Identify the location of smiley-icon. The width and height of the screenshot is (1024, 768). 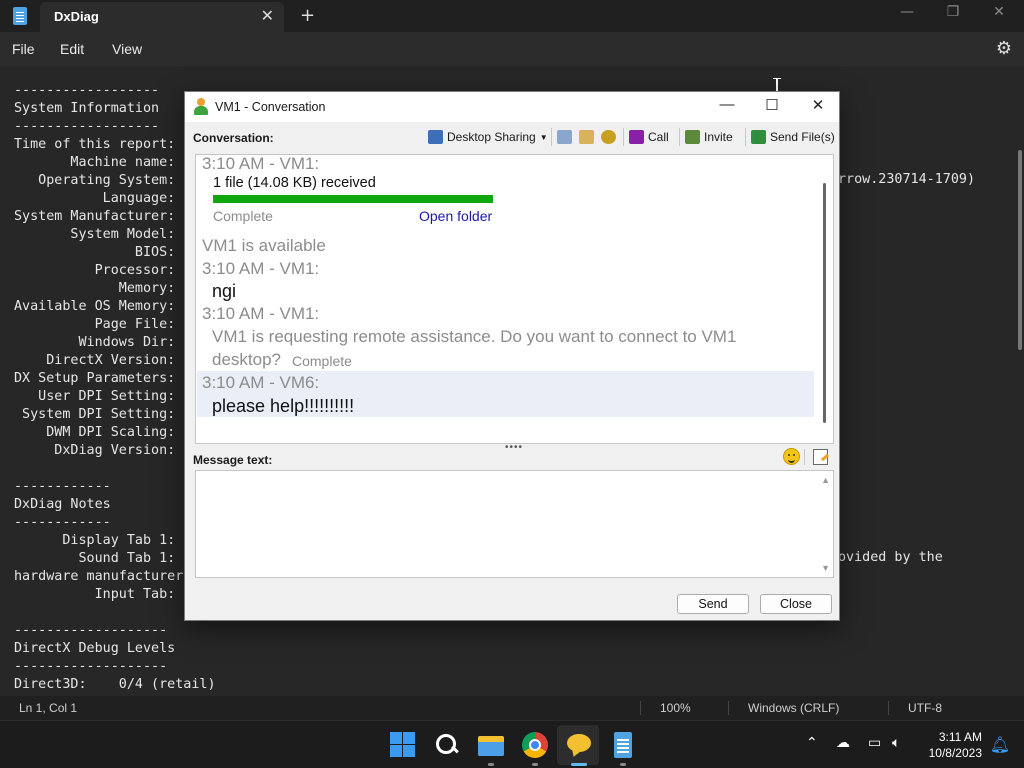
(791, 456).